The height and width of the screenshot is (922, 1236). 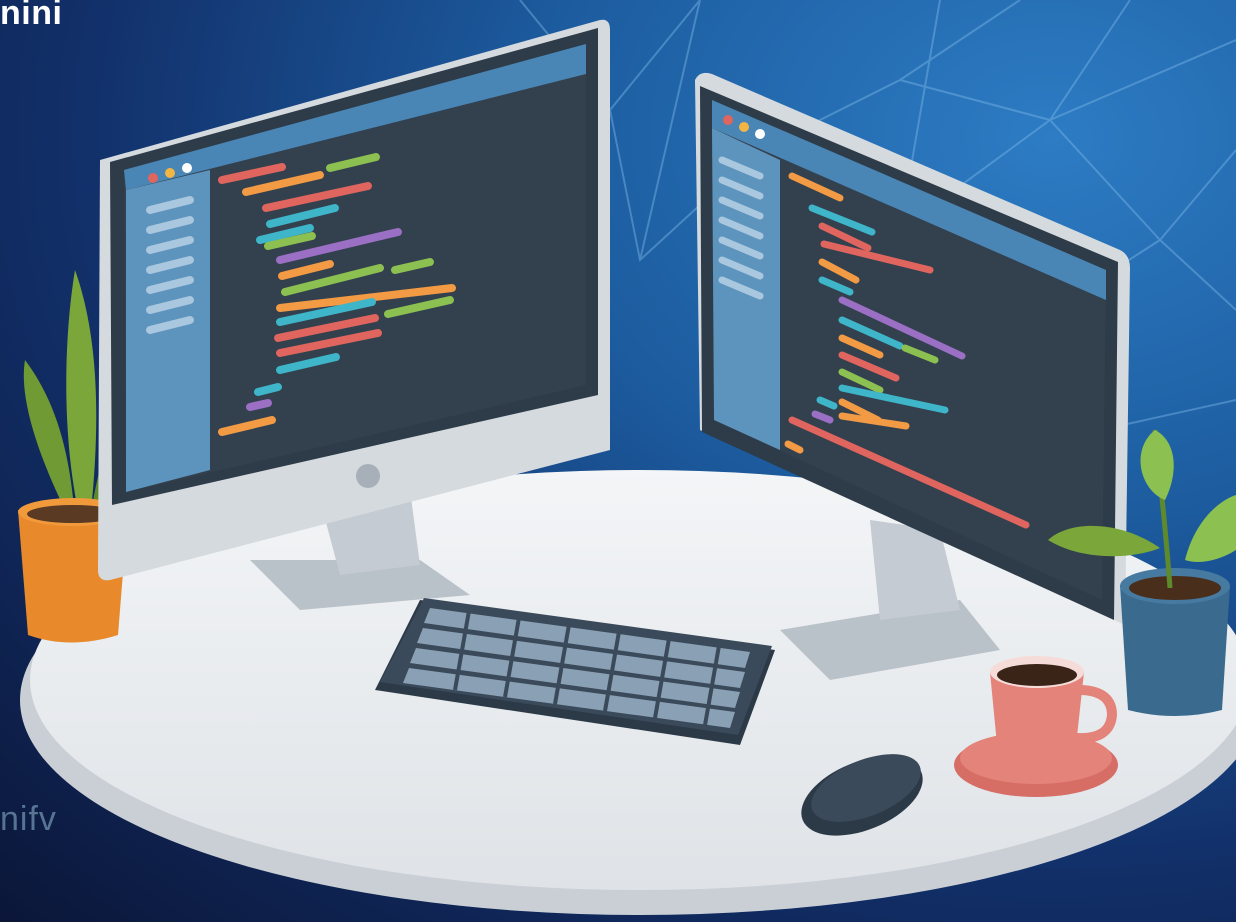 What do you see at coordinates (31, 16) in the screenshot?
I see `corner-text: nini` at bounding box center [31, 16].